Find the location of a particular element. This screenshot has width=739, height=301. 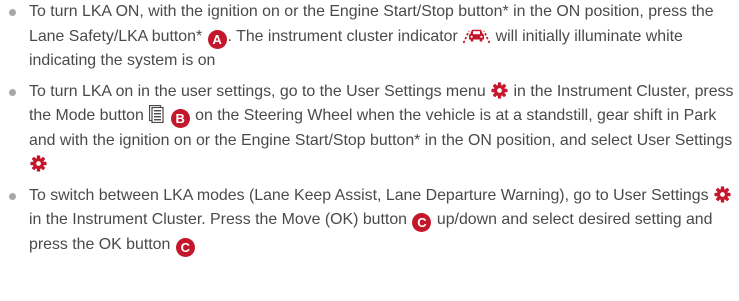

callout-badge-a: A is located at coordinates (217, 39).